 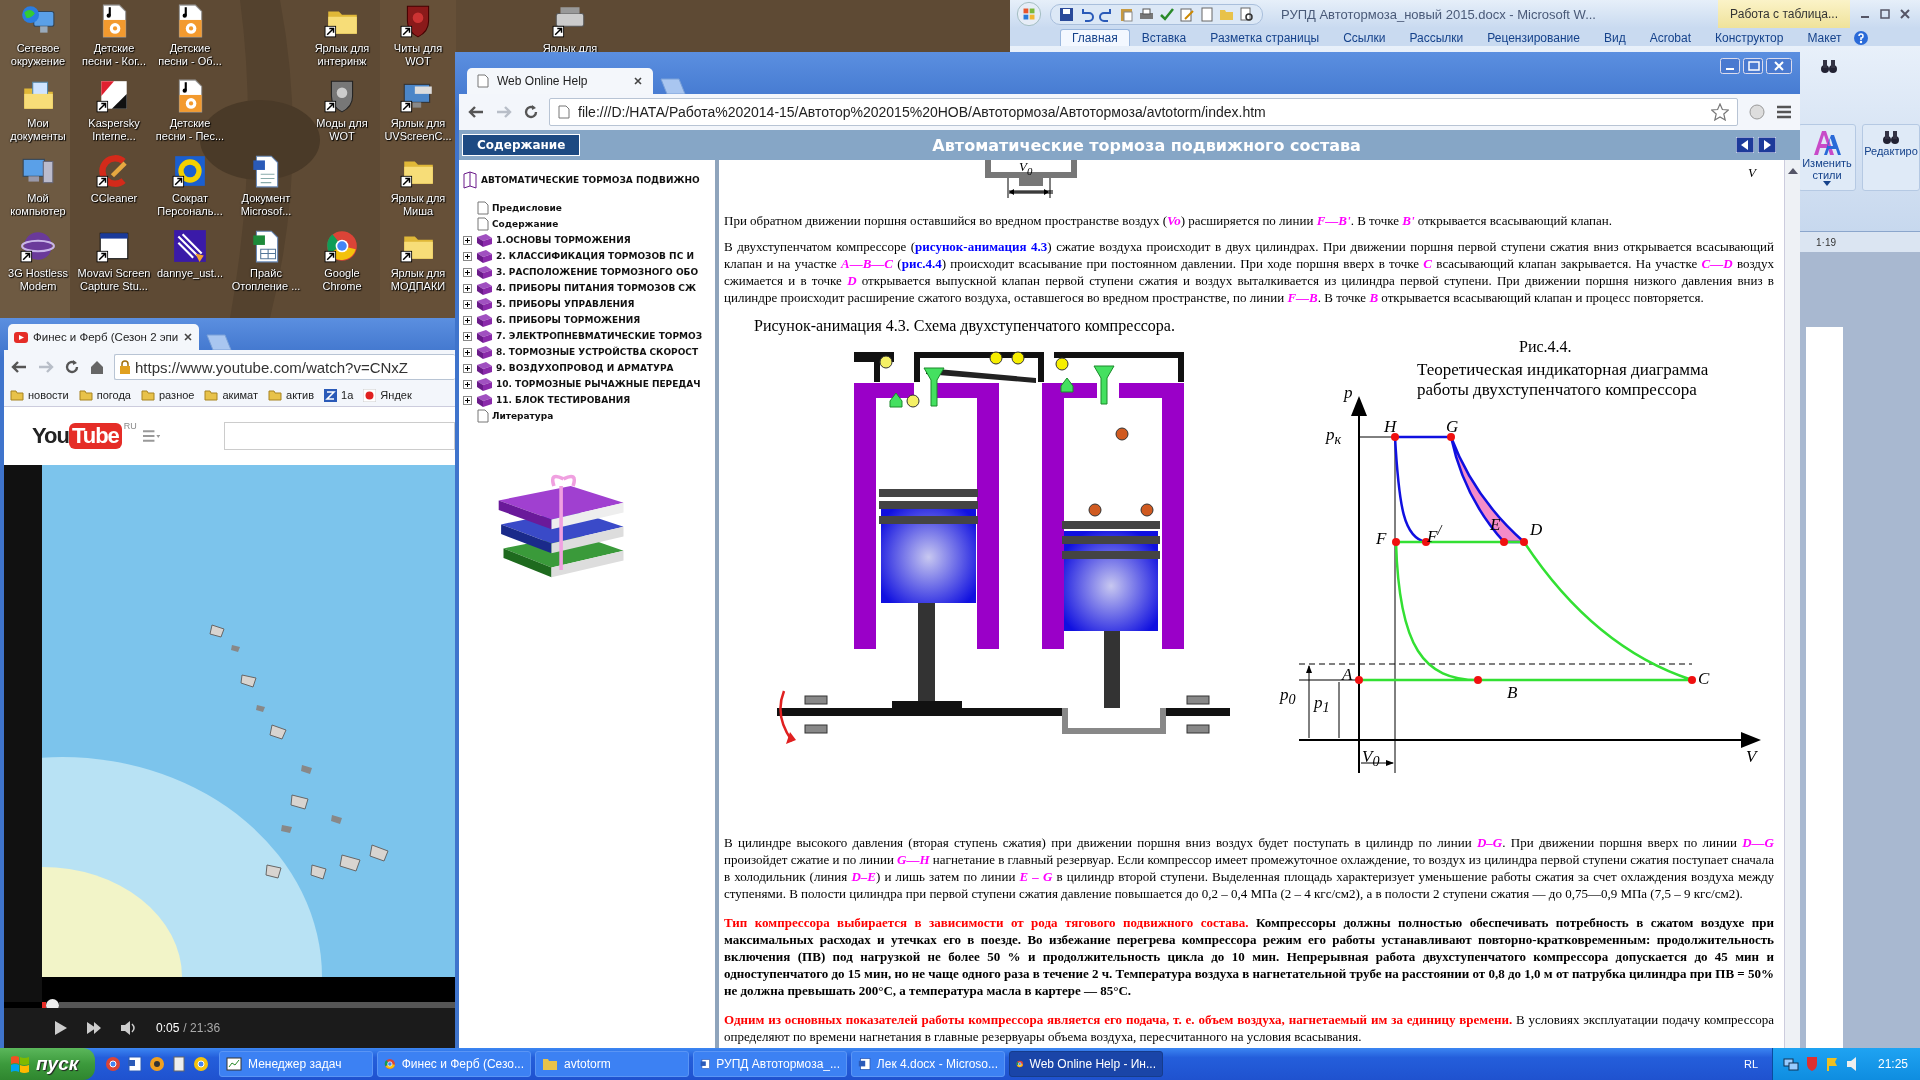 I want to click on paste-icon, so click(x=1126, y=14).